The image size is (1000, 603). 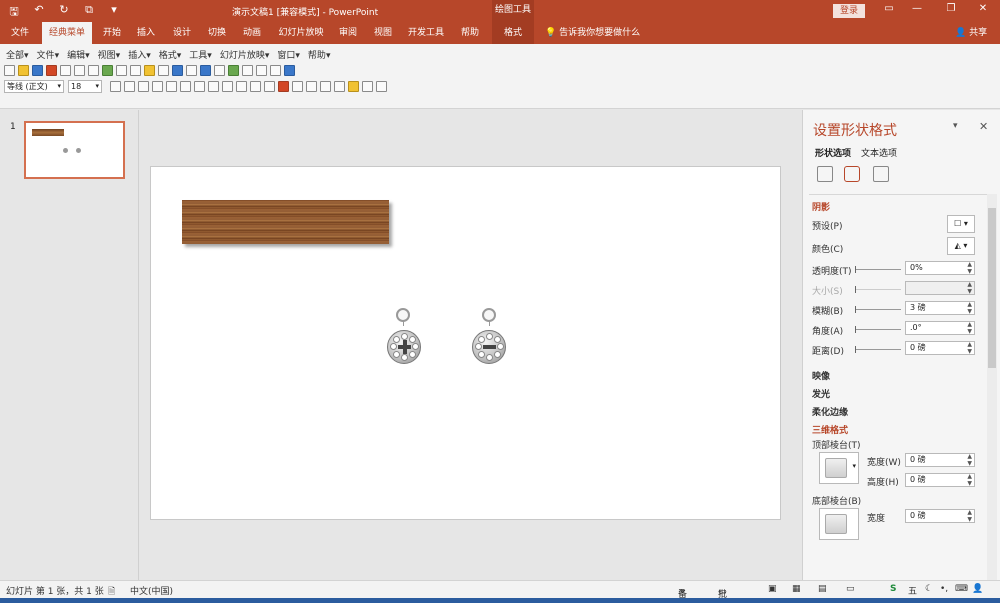 What do you see at coordinates (301, 33) in the screenshot?
I see `tab-slideshow: 幻灯片放映` at bounding box center [301, 33].